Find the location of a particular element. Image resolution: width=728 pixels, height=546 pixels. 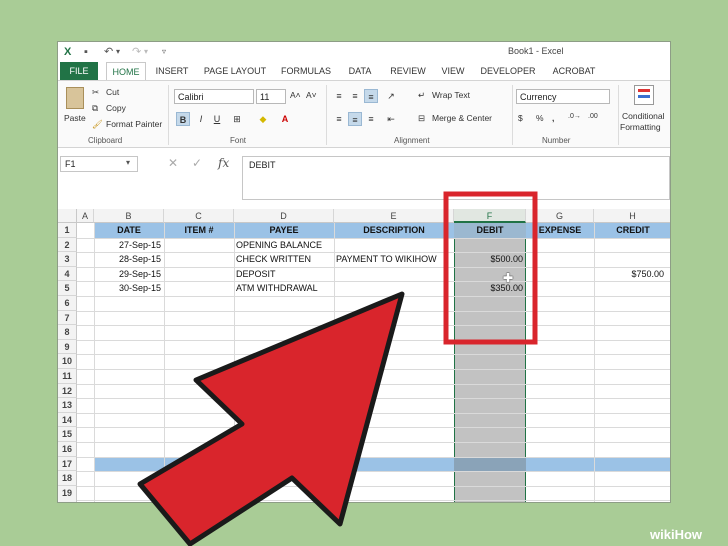

formula-input: DEBIT is located at coordinates (456, 178).